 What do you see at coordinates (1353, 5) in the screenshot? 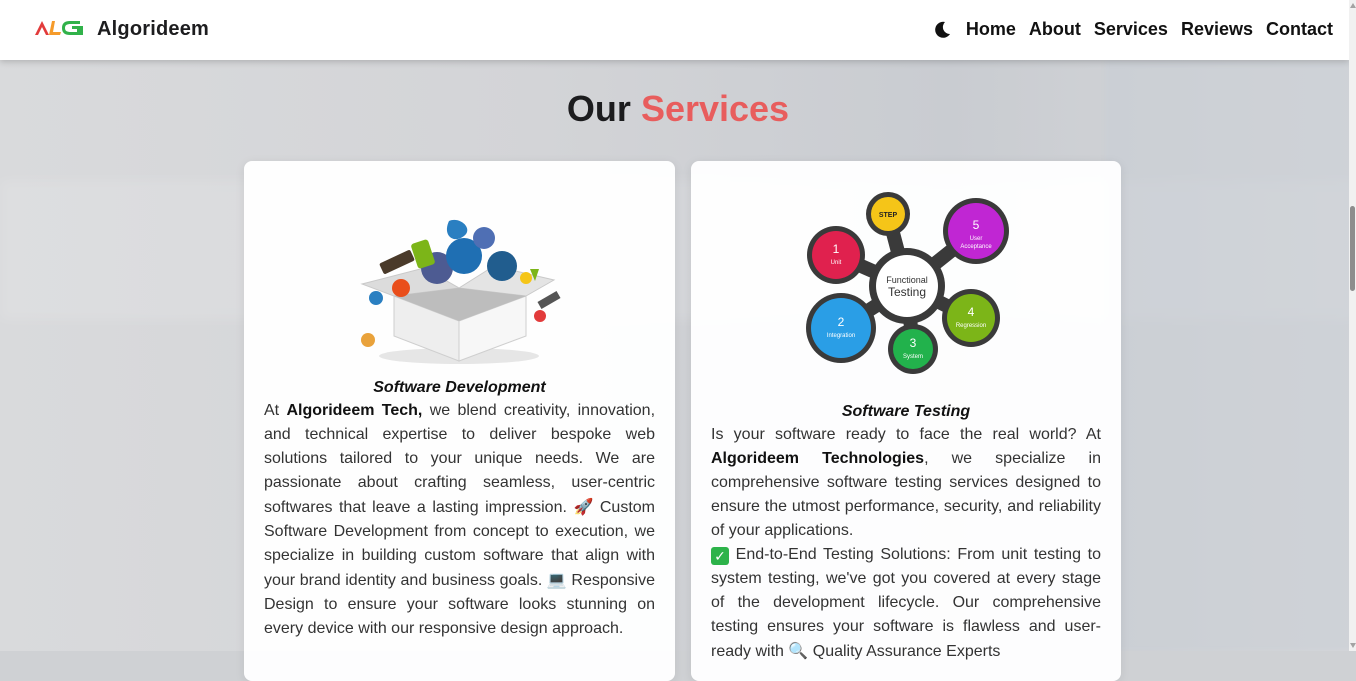
I see `scroll-up-arrow-icon` at bounding box center [1353, 5].